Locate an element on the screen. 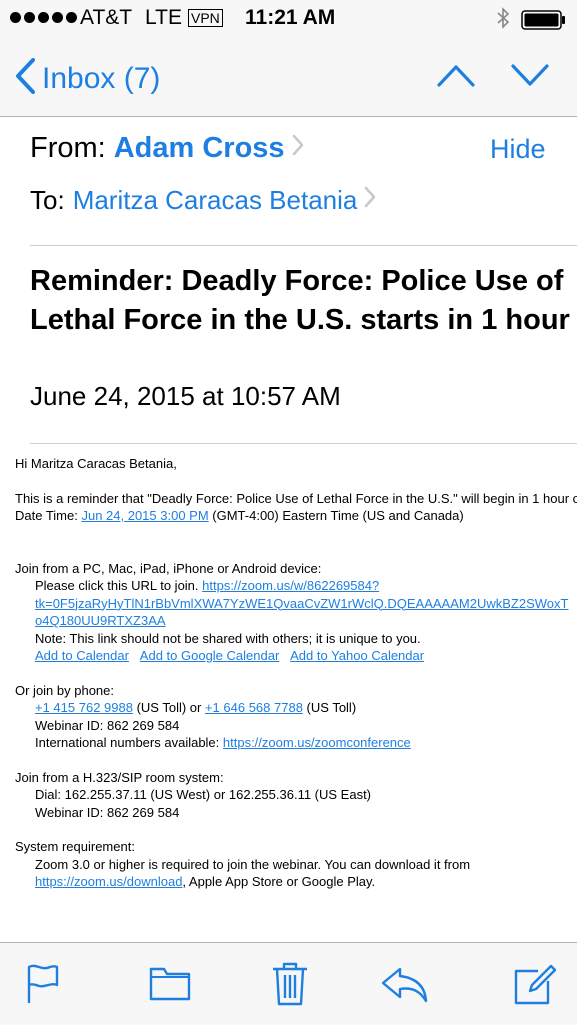 Image resolution: width=577 pixels, height=1025 pixels. bottom-toolbar is located at coordinates (288, 983).